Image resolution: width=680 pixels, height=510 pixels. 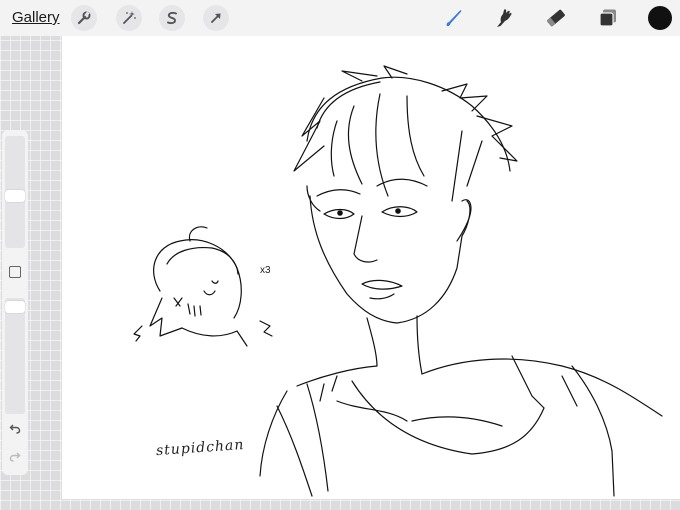 What do you see at coordinates (15, 272) in the screenshot?
I see `modify-button` at bounding box center [15, 272].